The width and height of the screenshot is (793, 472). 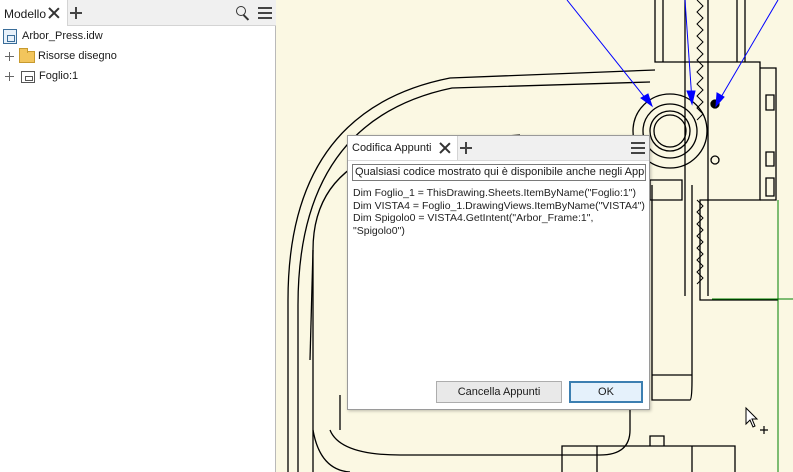 I want to click on tree-item-label: Foglio:1, so click(x=59, y=76).